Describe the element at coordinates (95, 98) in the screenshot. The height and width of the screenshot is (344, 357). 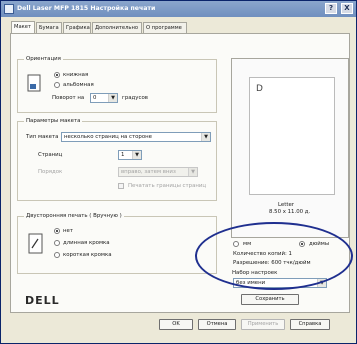
I see `rotate-value: 0` at that location.